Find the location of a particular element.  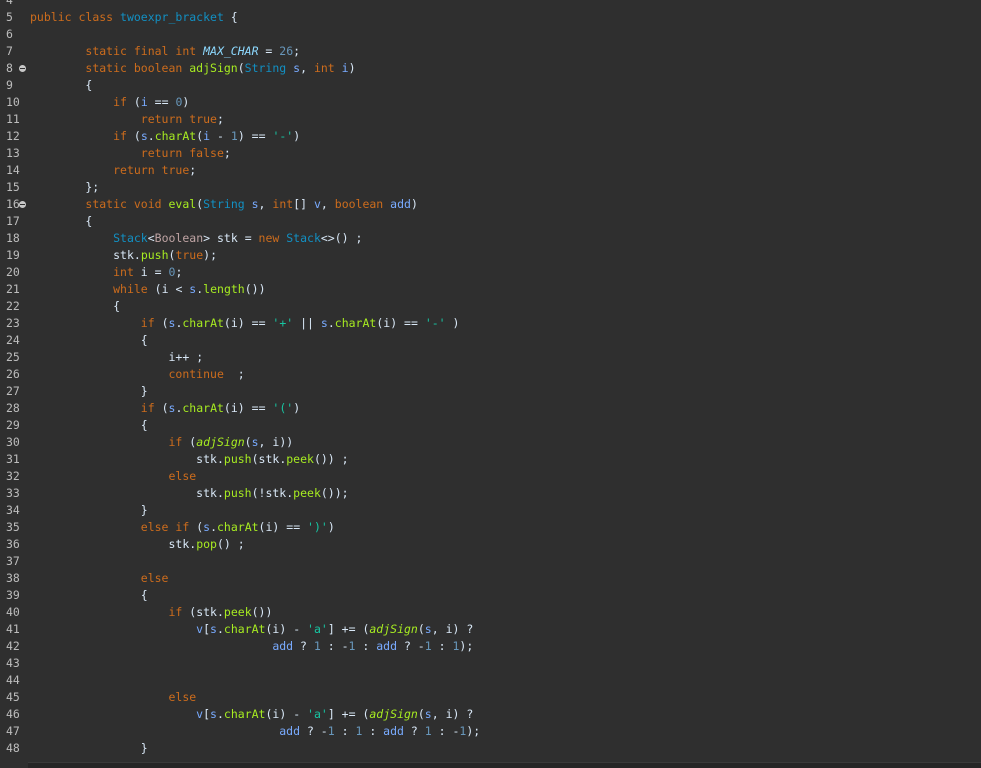

code-text: i++ ; is located at coordinates (116, 357).